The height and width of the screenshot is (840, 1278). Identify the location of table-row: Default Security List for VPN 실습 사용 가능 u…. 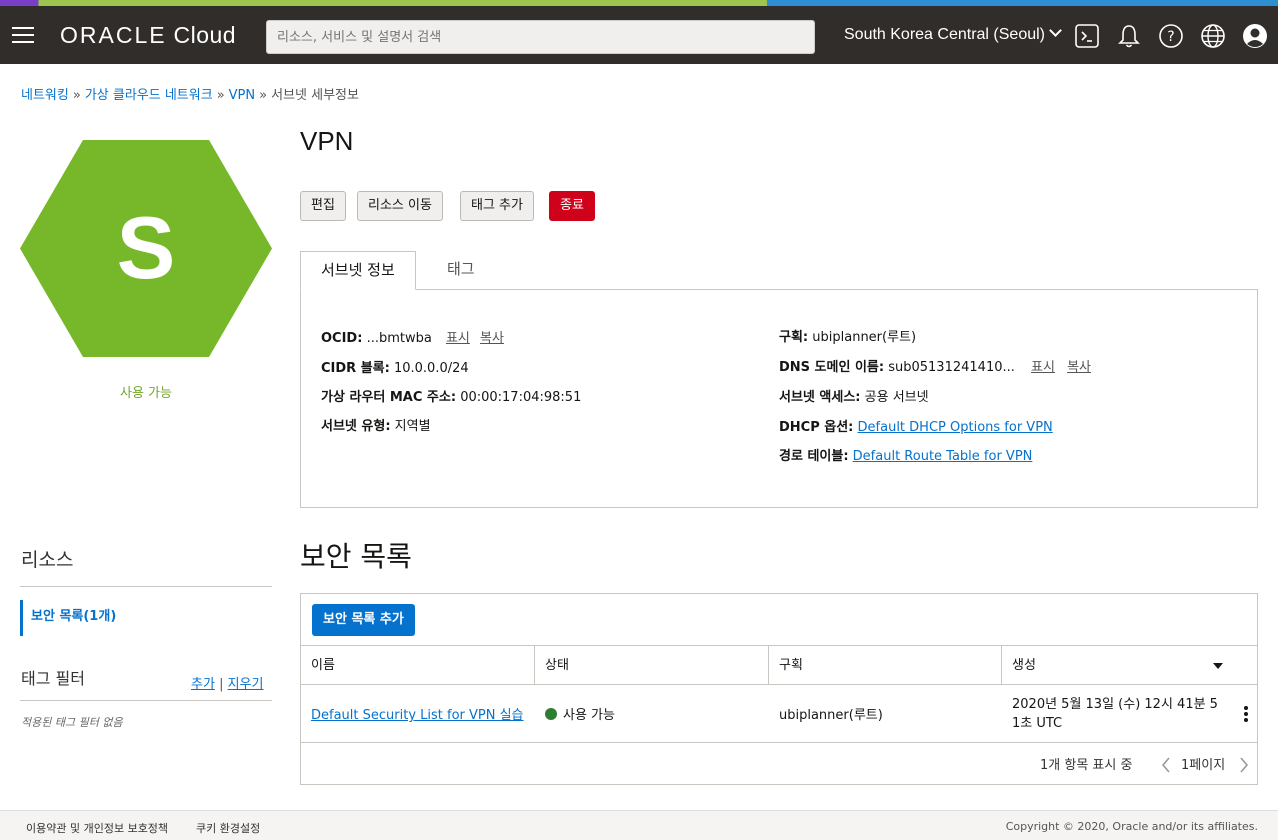
(779, 714).